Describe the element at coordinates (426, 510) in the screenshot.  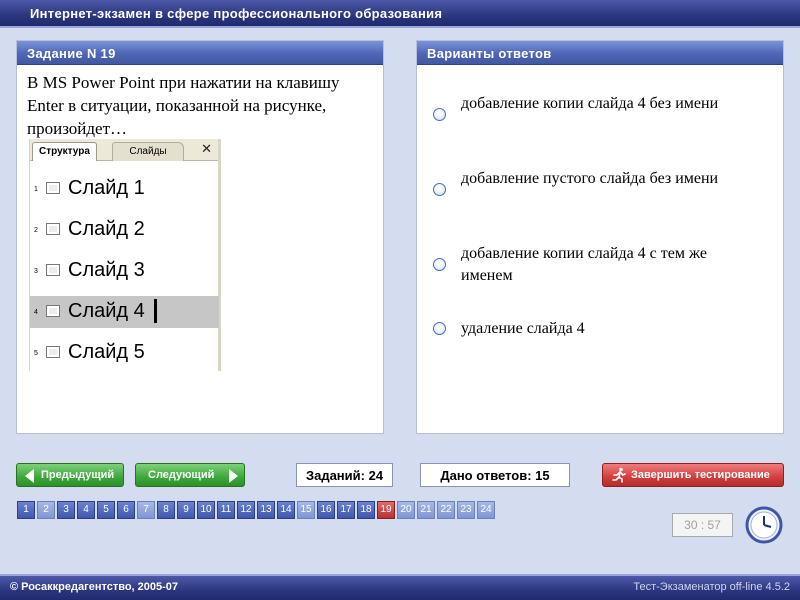
I see `page-button-21: 21` at that location.